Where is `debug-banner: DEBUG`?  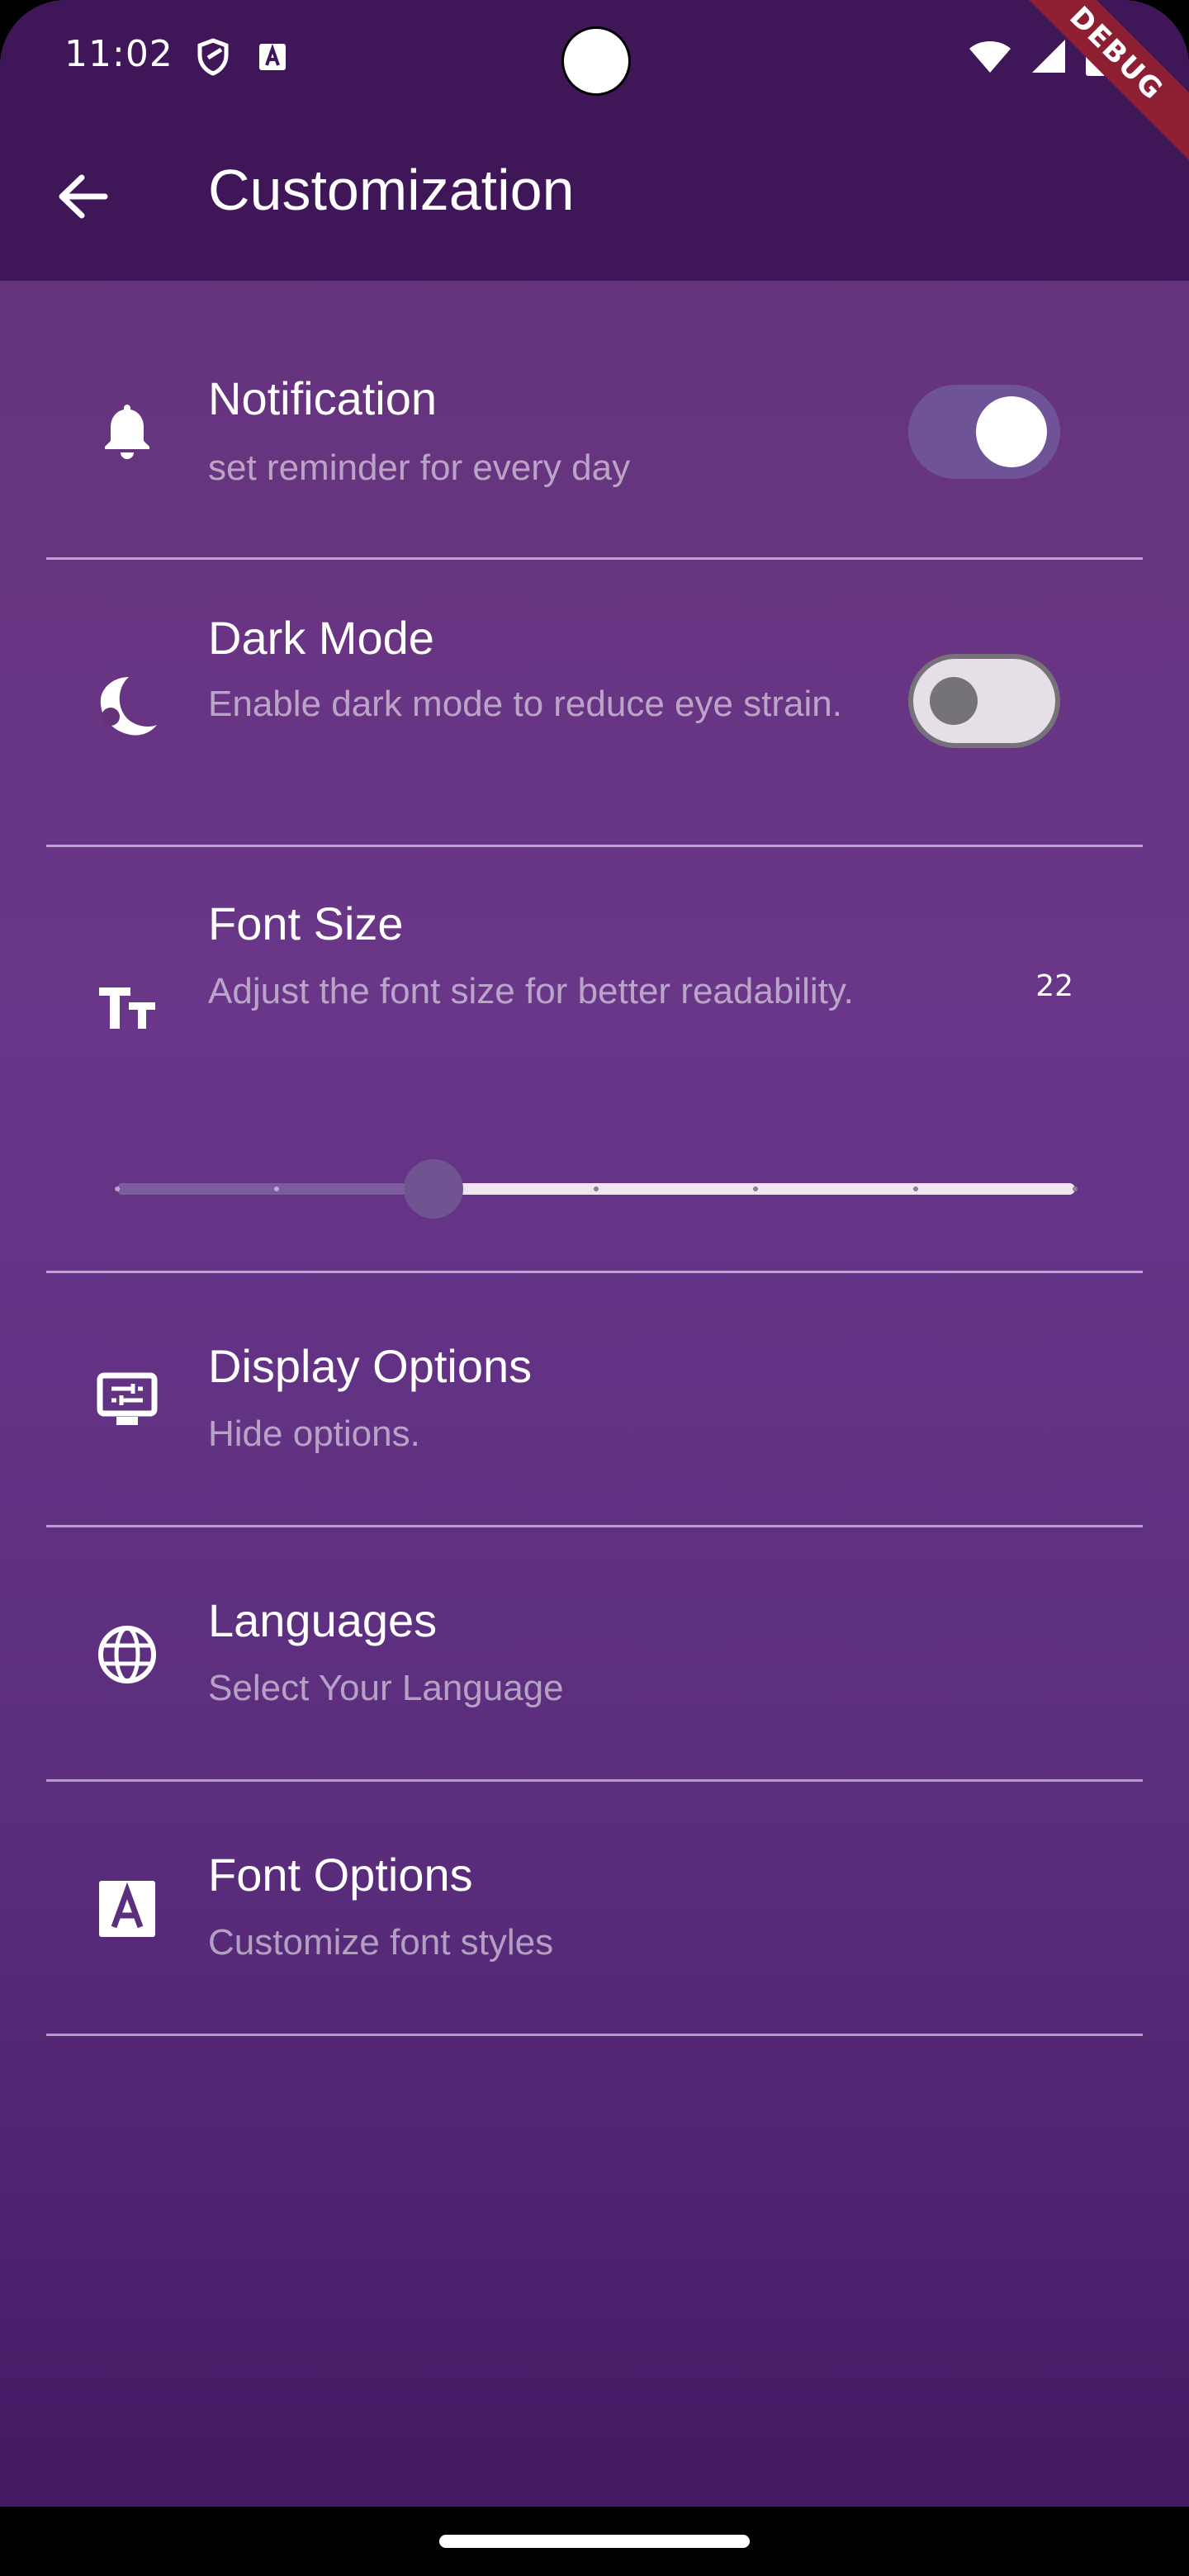
debug-banner: DEBUG is located at coordinates (1091, 88).